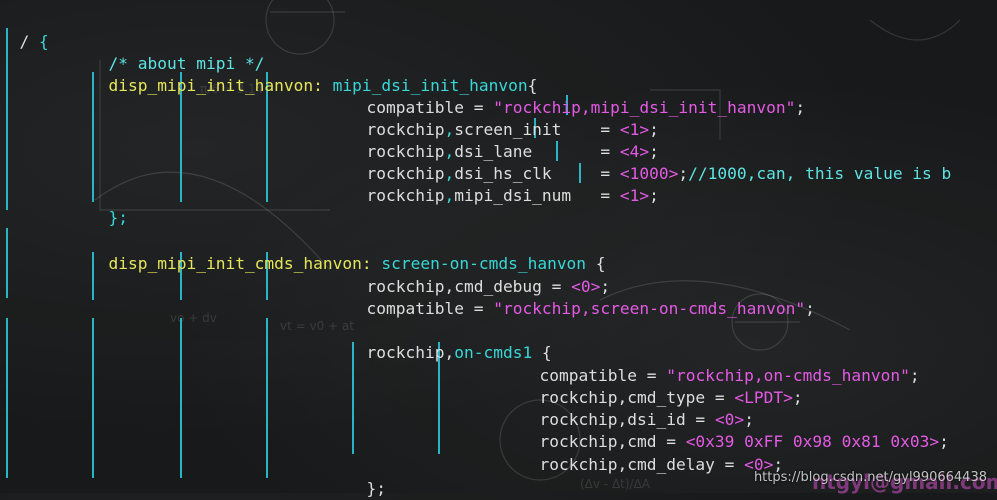 This screenshot has height=500, width=997. I want to click on property-value: <1>, so click(634, 195).